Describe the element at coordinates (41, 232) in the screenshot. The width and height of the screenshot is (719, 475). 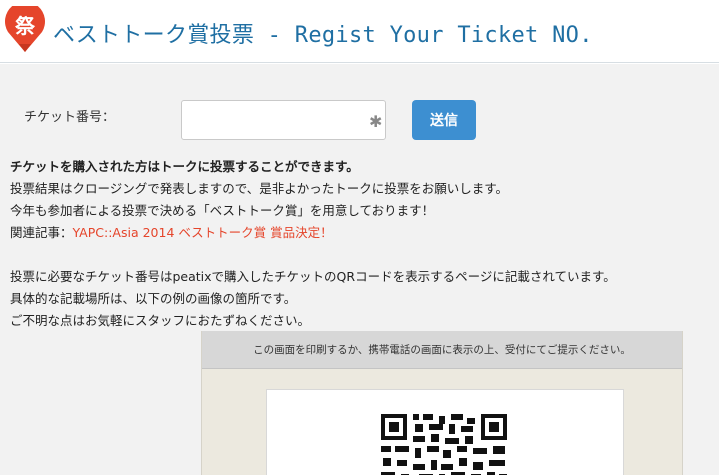
I see `related-prefix: 関連記事：` at that location.